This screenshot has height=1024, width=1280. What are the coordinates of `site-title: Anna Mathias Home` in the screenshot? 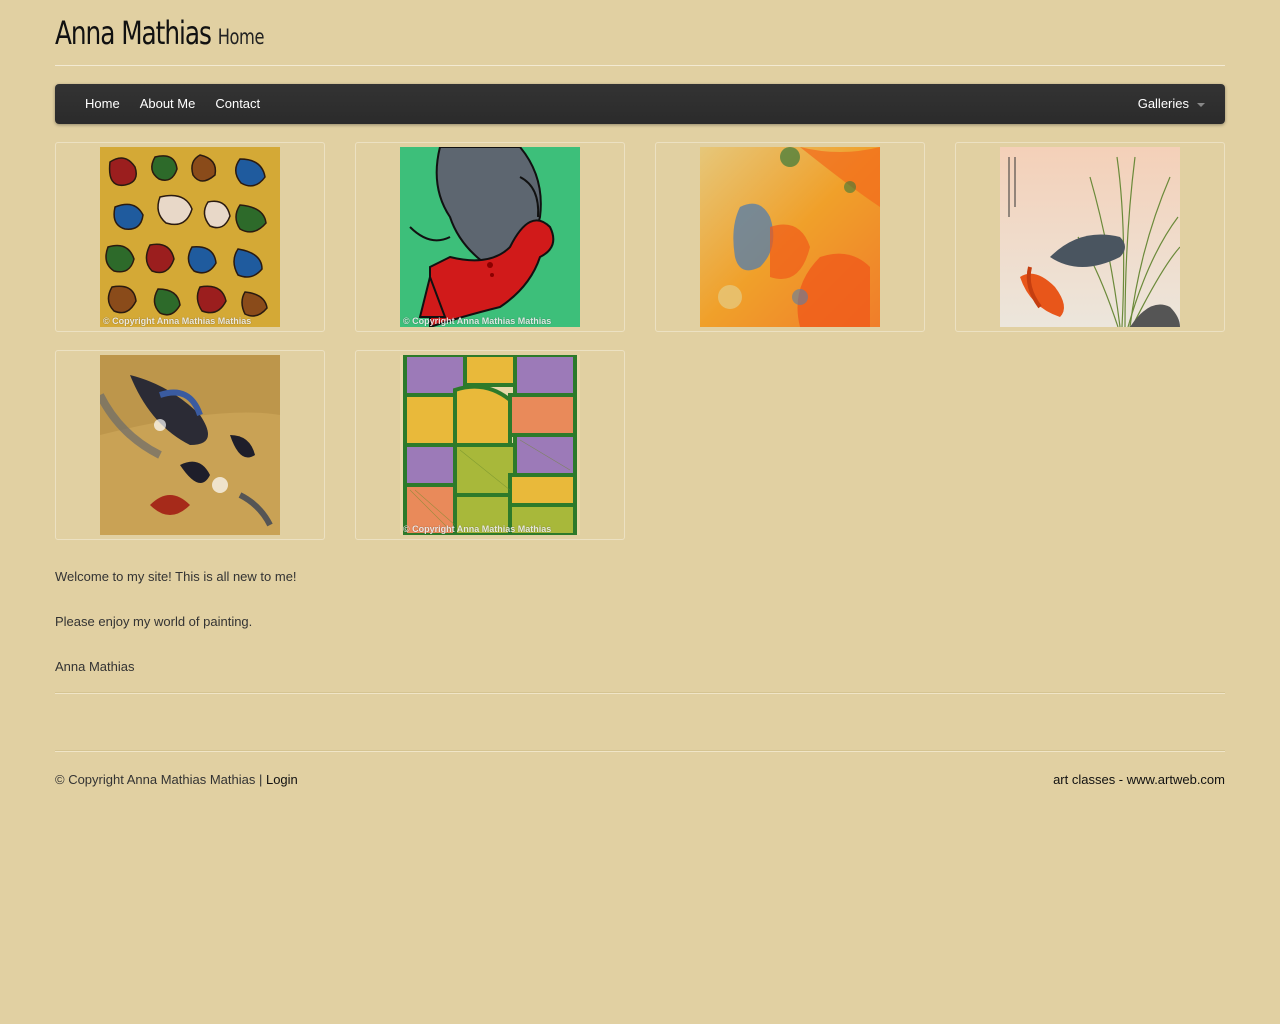 It's located at (159, 33).